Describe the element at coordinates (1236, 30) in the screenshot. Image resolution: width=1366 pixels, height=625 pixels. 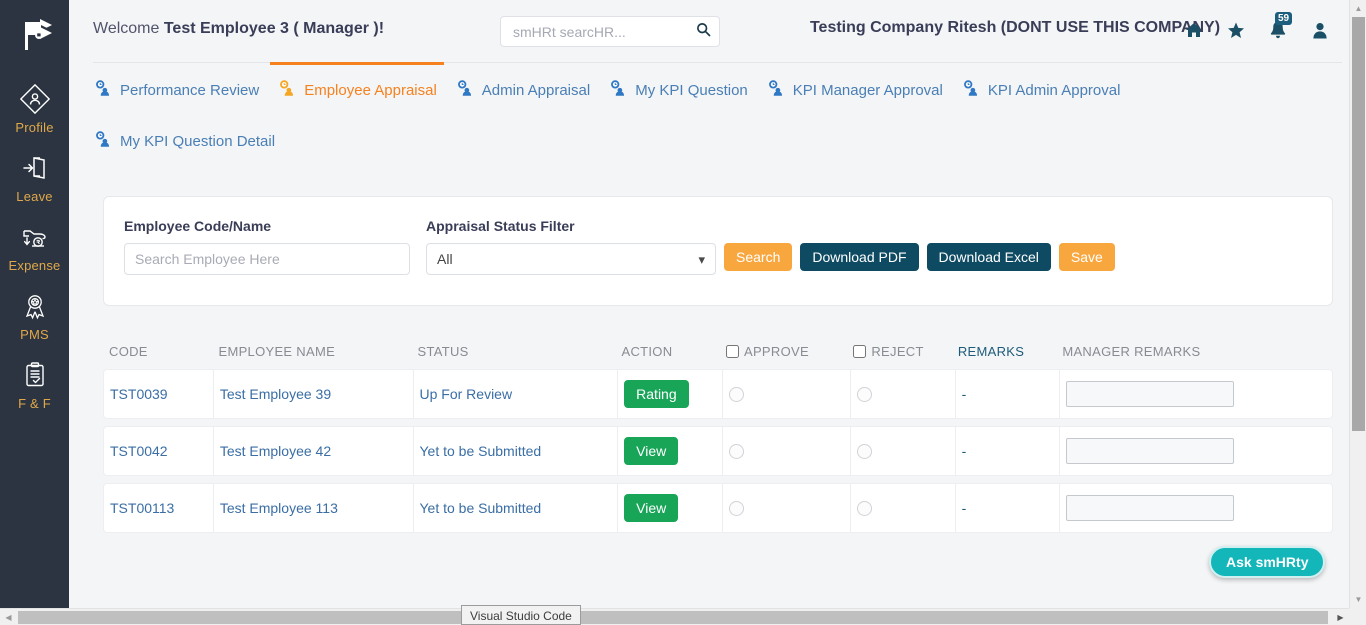
I see `star-icon` at that location.